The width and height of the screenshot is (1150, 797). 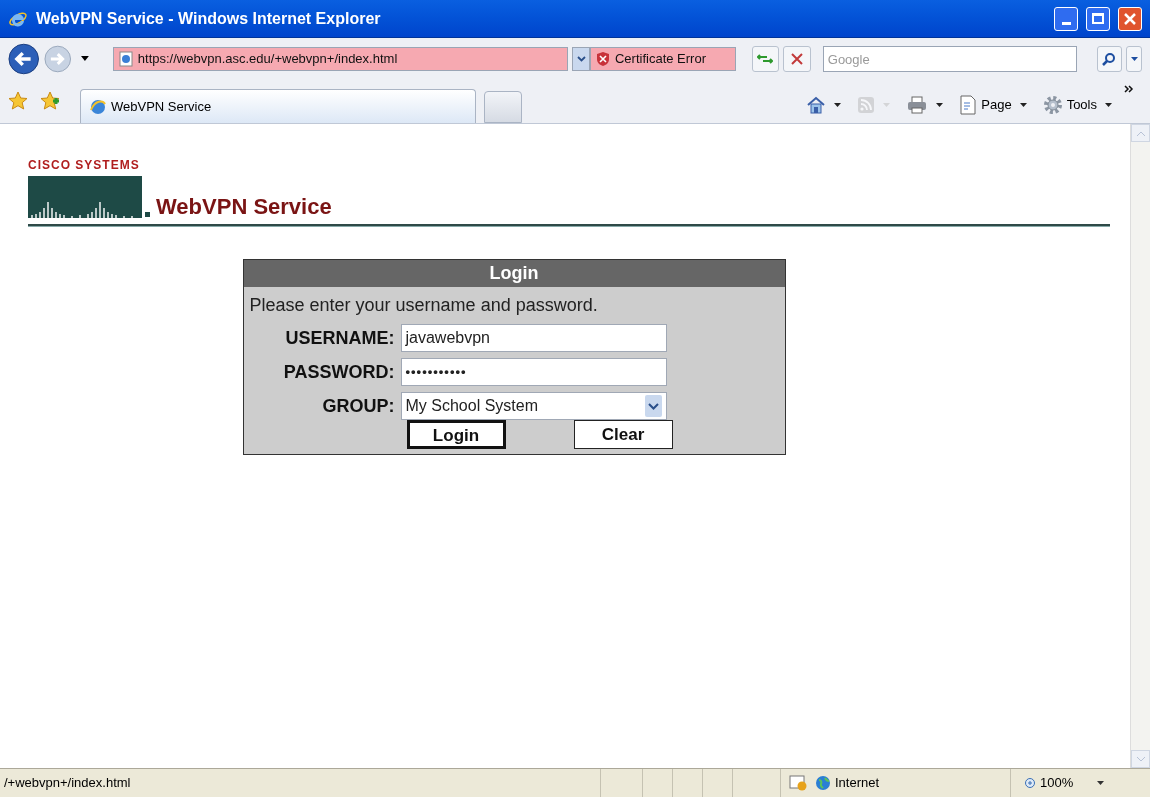 I want to click on print-button, so click(x=925, y=105).